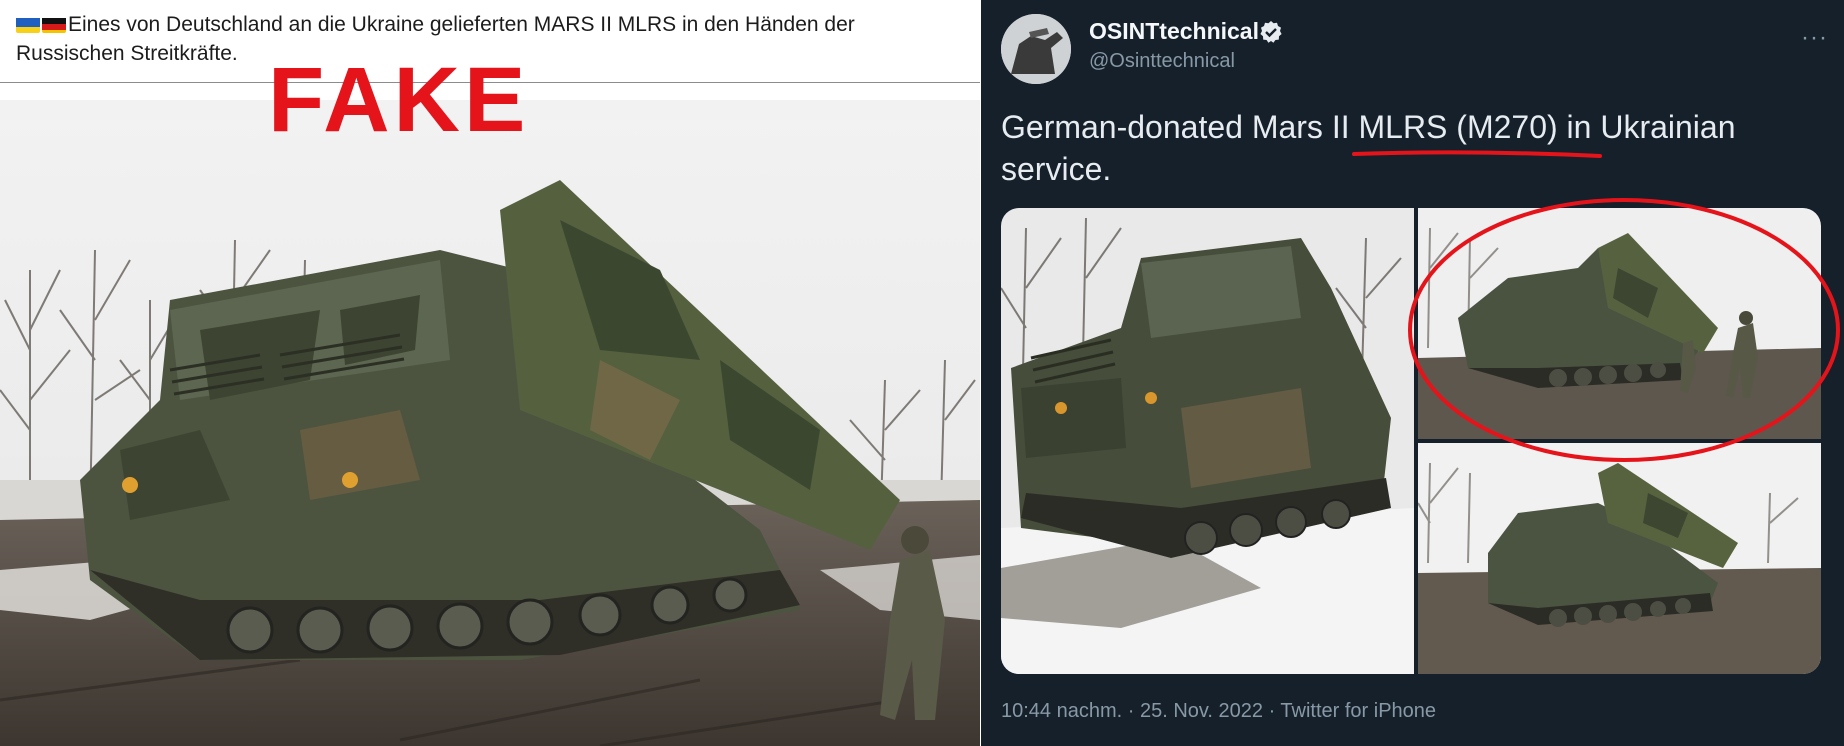 This screenshot has width=1844, height=746. Describe the element at coordinates (1271, 32) in the screenshot. I see `verified-badge-icon` at that location.